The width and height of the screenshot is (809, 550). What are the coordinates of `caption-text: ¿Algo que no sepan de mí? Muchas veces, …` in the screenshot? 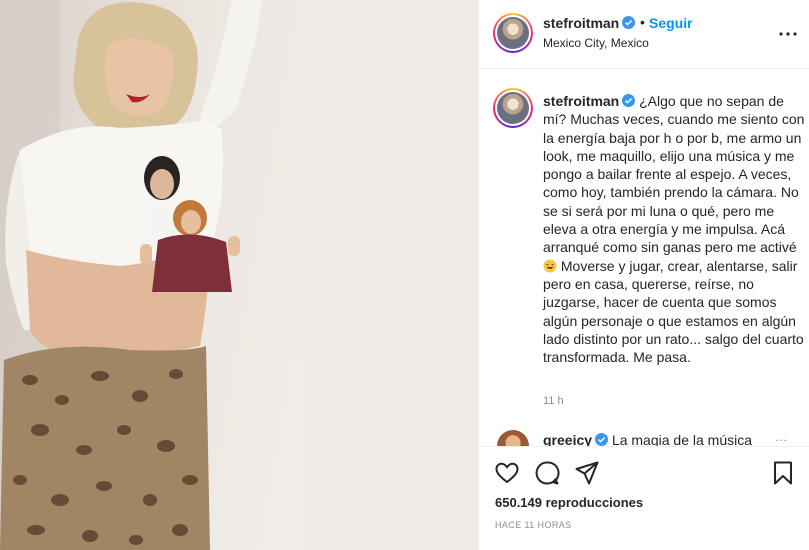 It's located at (674, 174).